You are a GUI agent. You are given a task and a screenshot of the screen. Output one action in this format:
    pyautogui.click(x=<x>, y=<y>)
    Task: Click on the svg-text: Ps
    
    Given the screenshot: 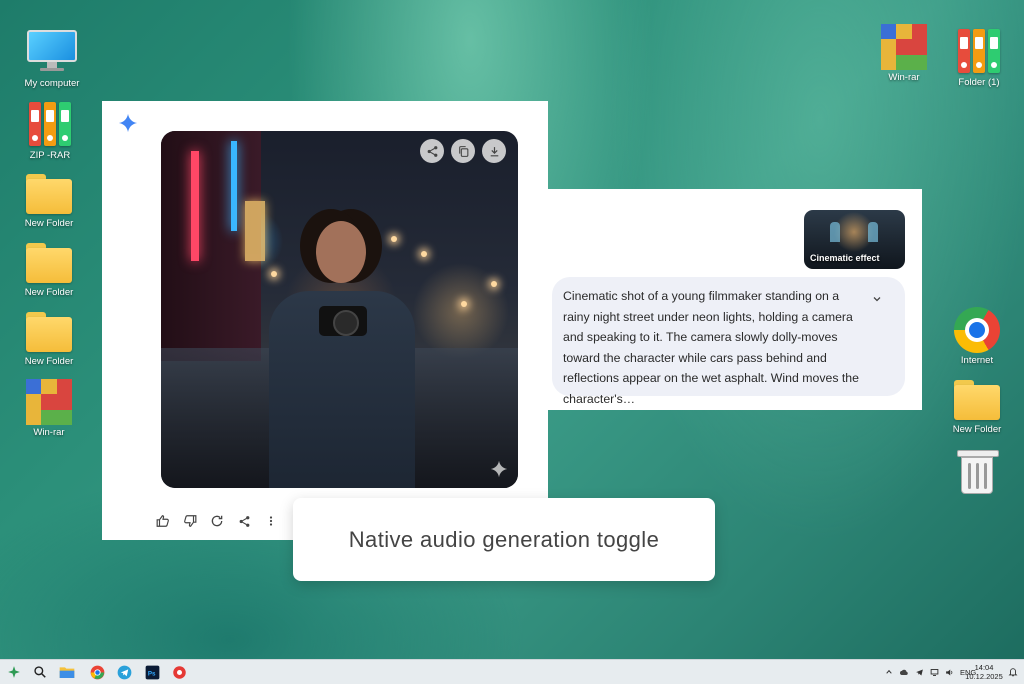 What is the action you would take?
    pyautogui.click(x=151, y=673)
    